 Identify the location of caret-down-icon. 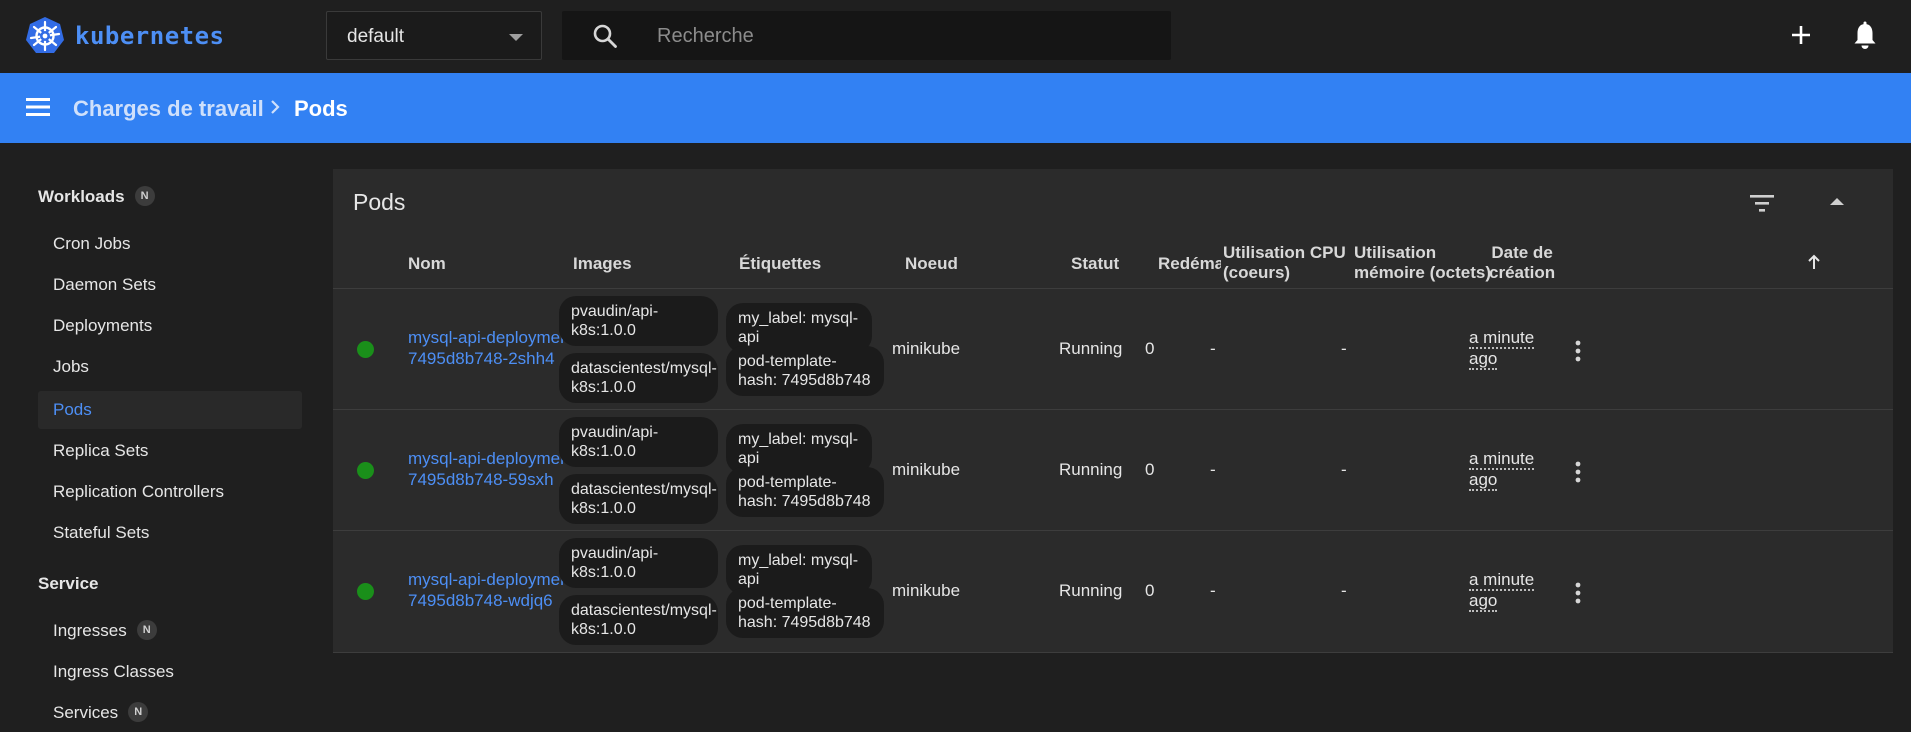
(516, 37).